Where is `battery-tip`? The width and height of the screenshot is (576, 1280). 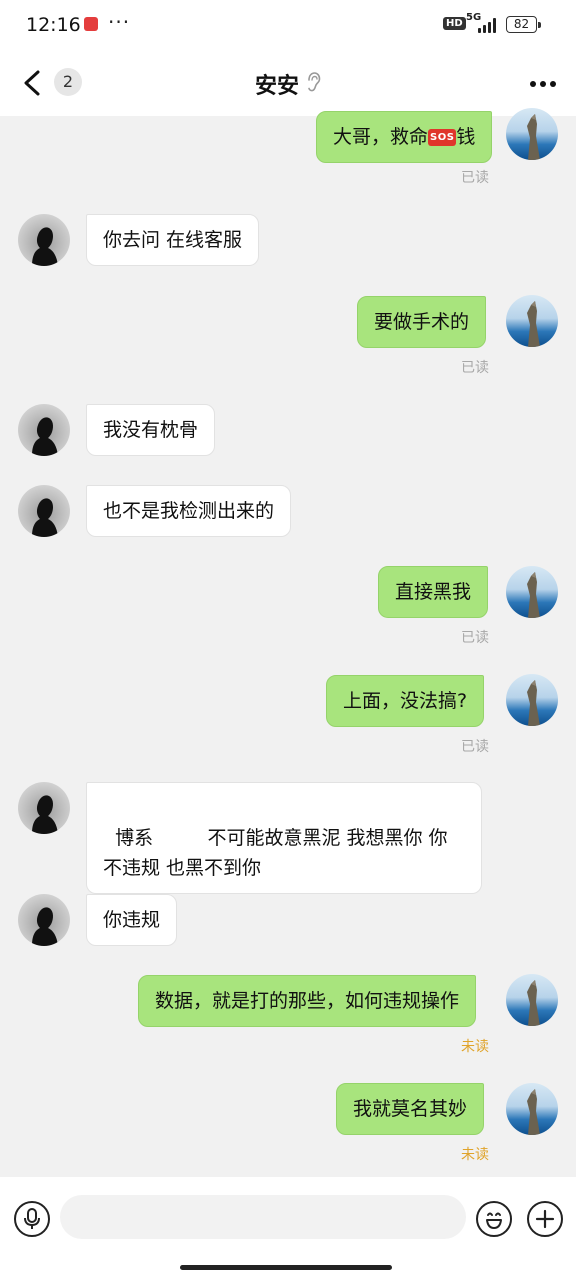
battery-tip is located at coordinates (539, 25).